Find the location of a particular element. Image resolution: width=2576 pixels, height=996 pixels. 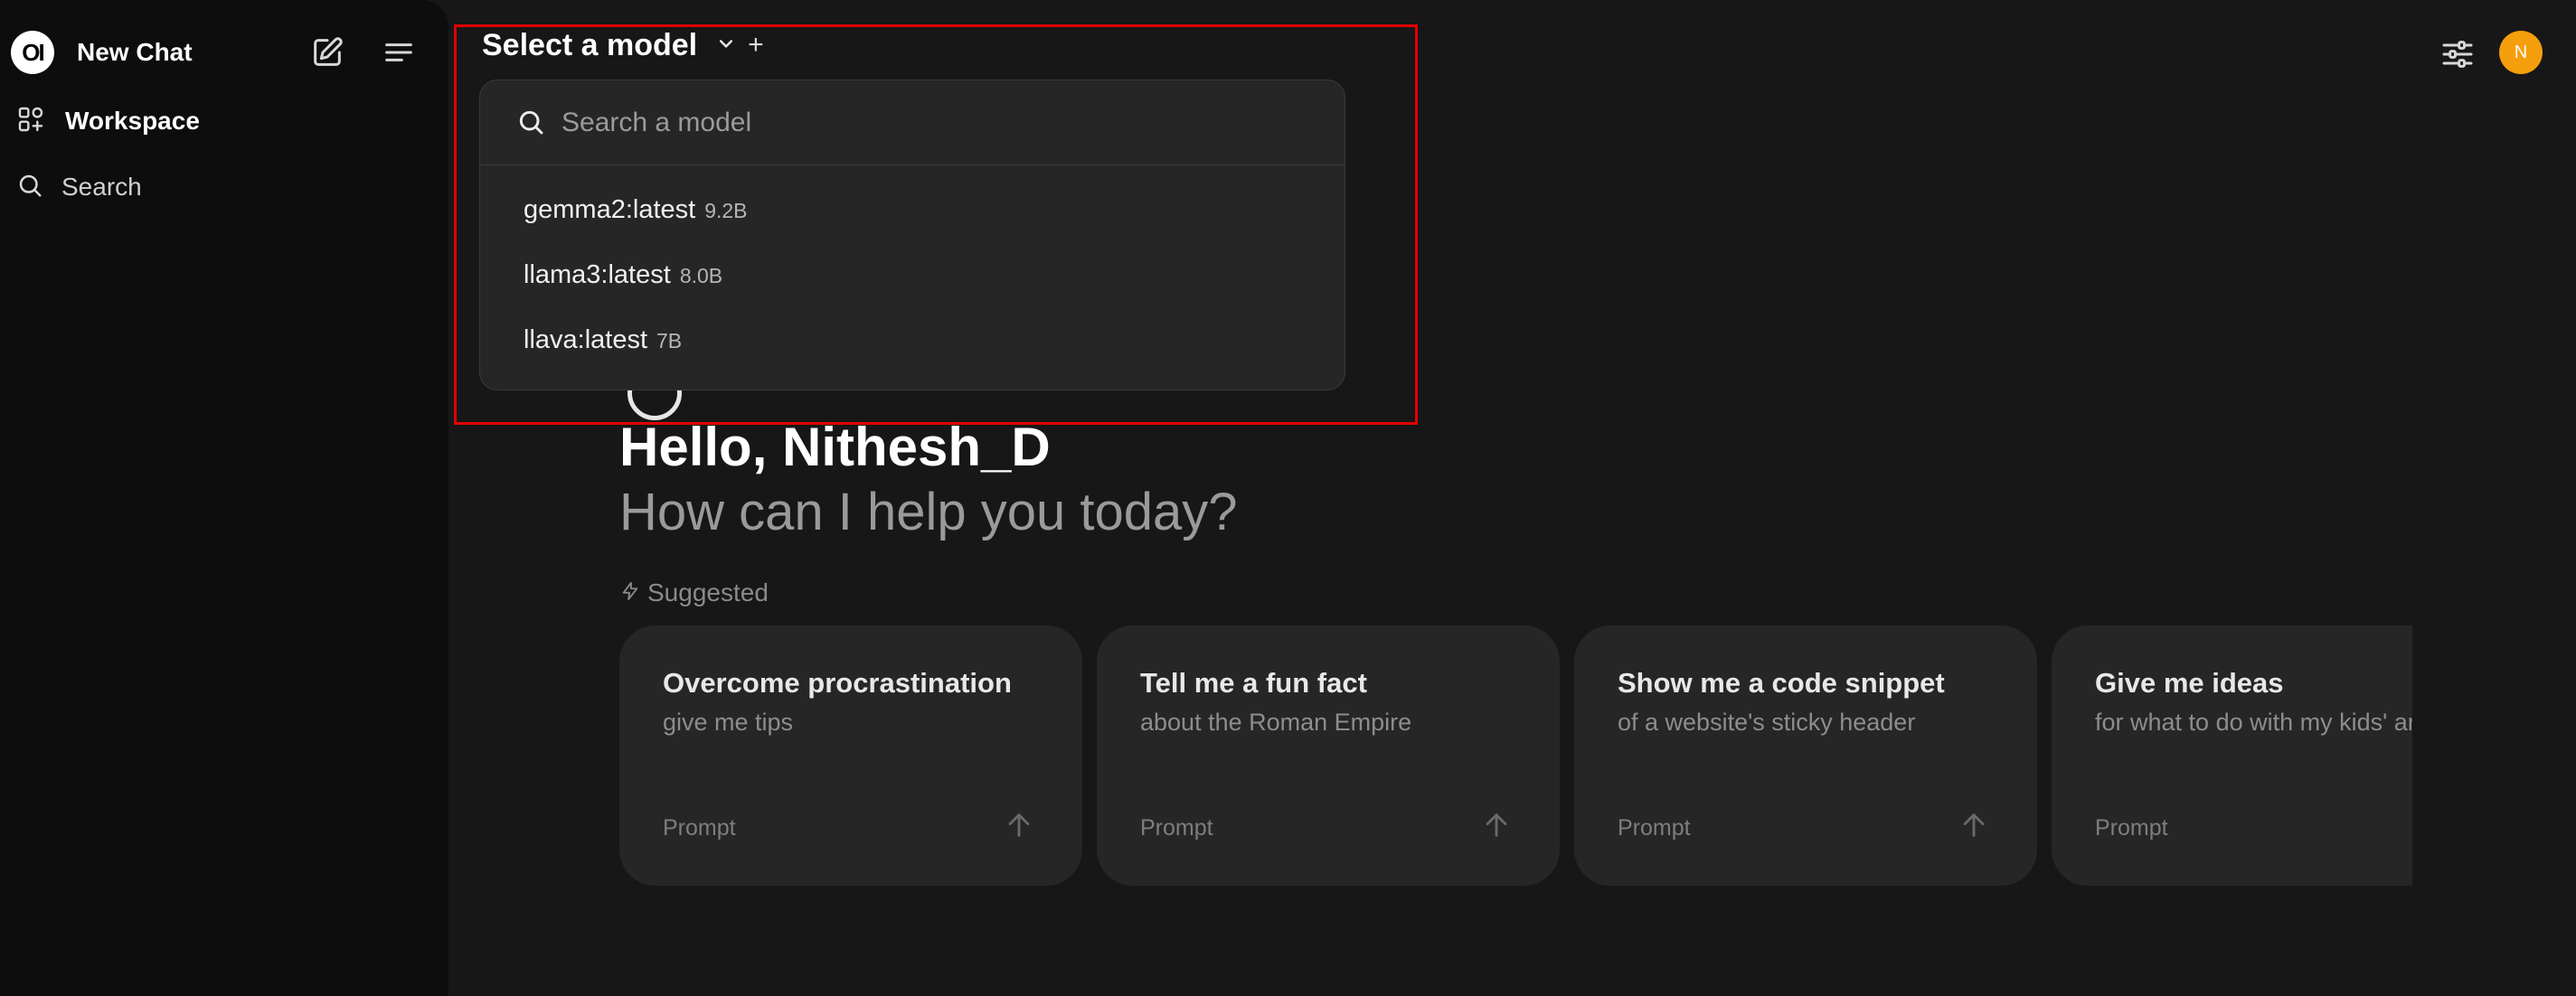

suggested-header: Suggested is located at coordinates (694, 593).